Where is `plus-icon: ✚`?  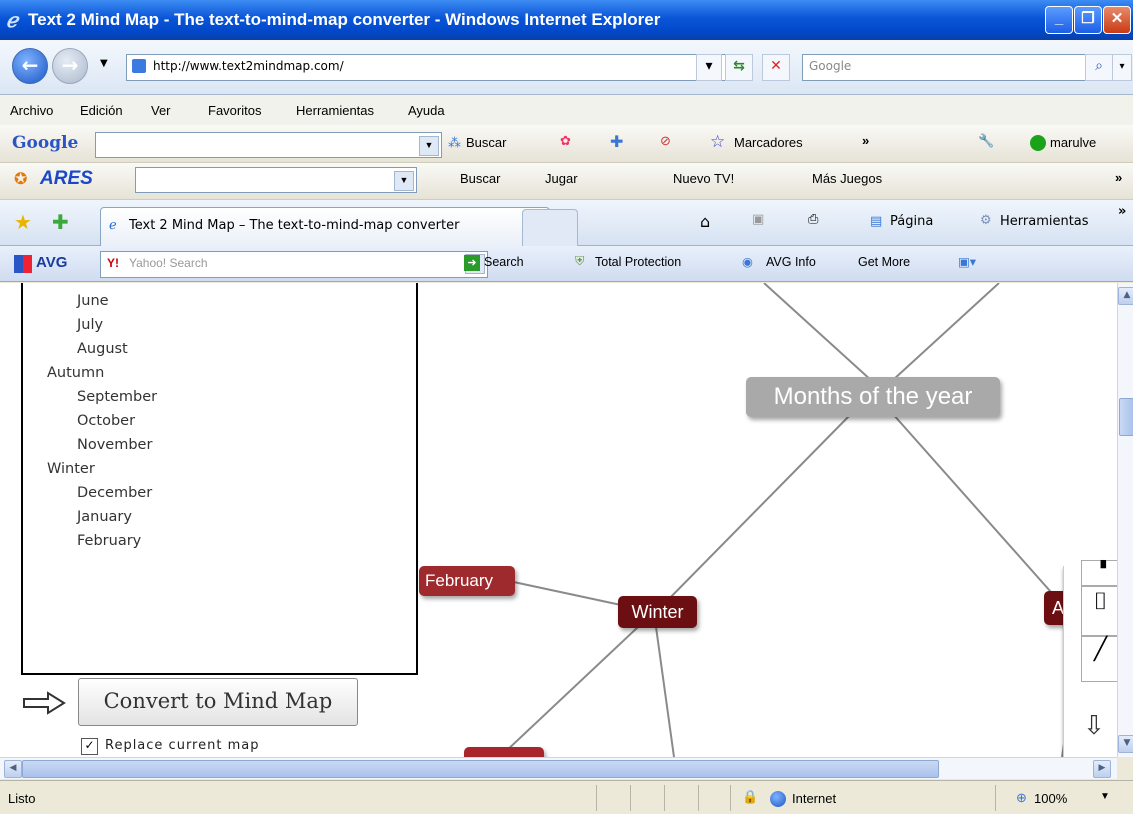
plus-icon: ✚ is located at coordinates (616, 142).